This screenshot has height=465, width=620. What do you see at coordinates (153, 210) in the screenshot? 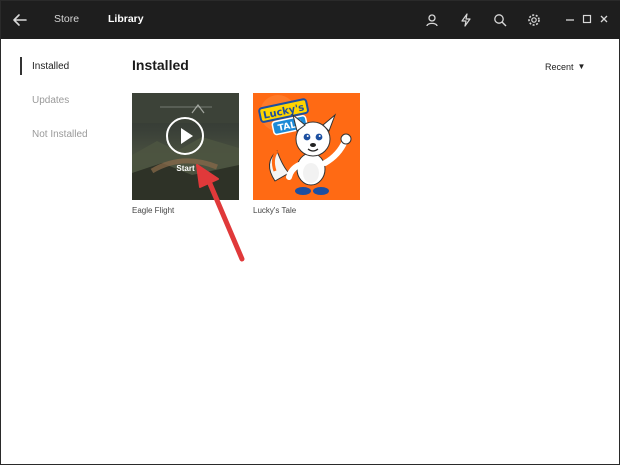
I see `game-title-eagle-flight: Eagle Flight` at bounding box center [153, 210].